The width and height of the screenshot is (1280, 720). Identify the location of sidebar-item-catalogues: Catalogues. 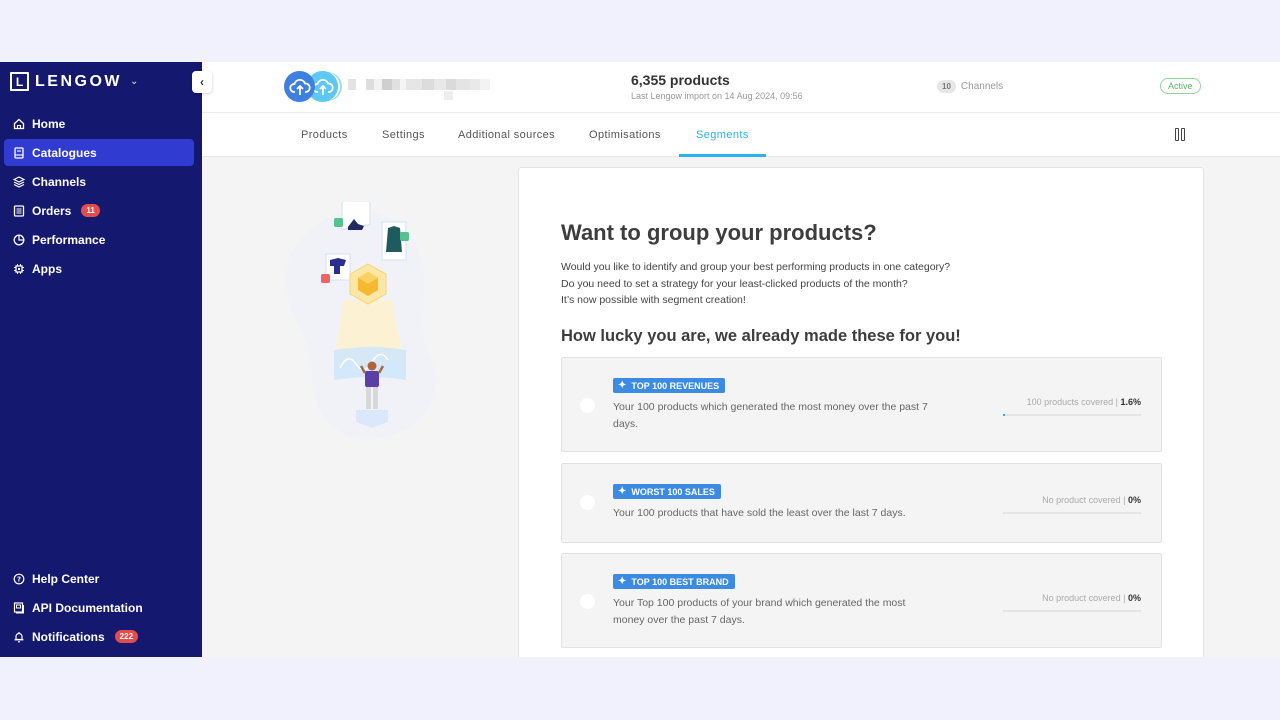
(99, 152).